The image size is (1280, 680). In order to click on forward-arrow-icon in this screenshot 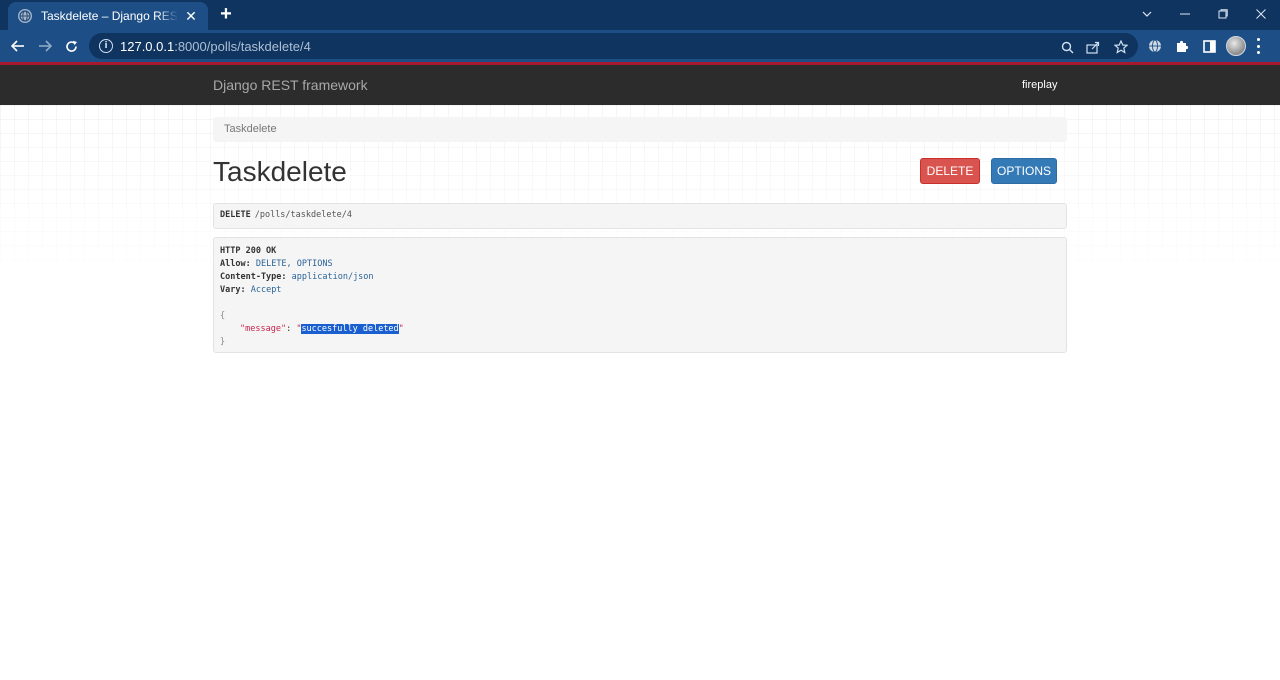, I will do `click(45, 46)`.